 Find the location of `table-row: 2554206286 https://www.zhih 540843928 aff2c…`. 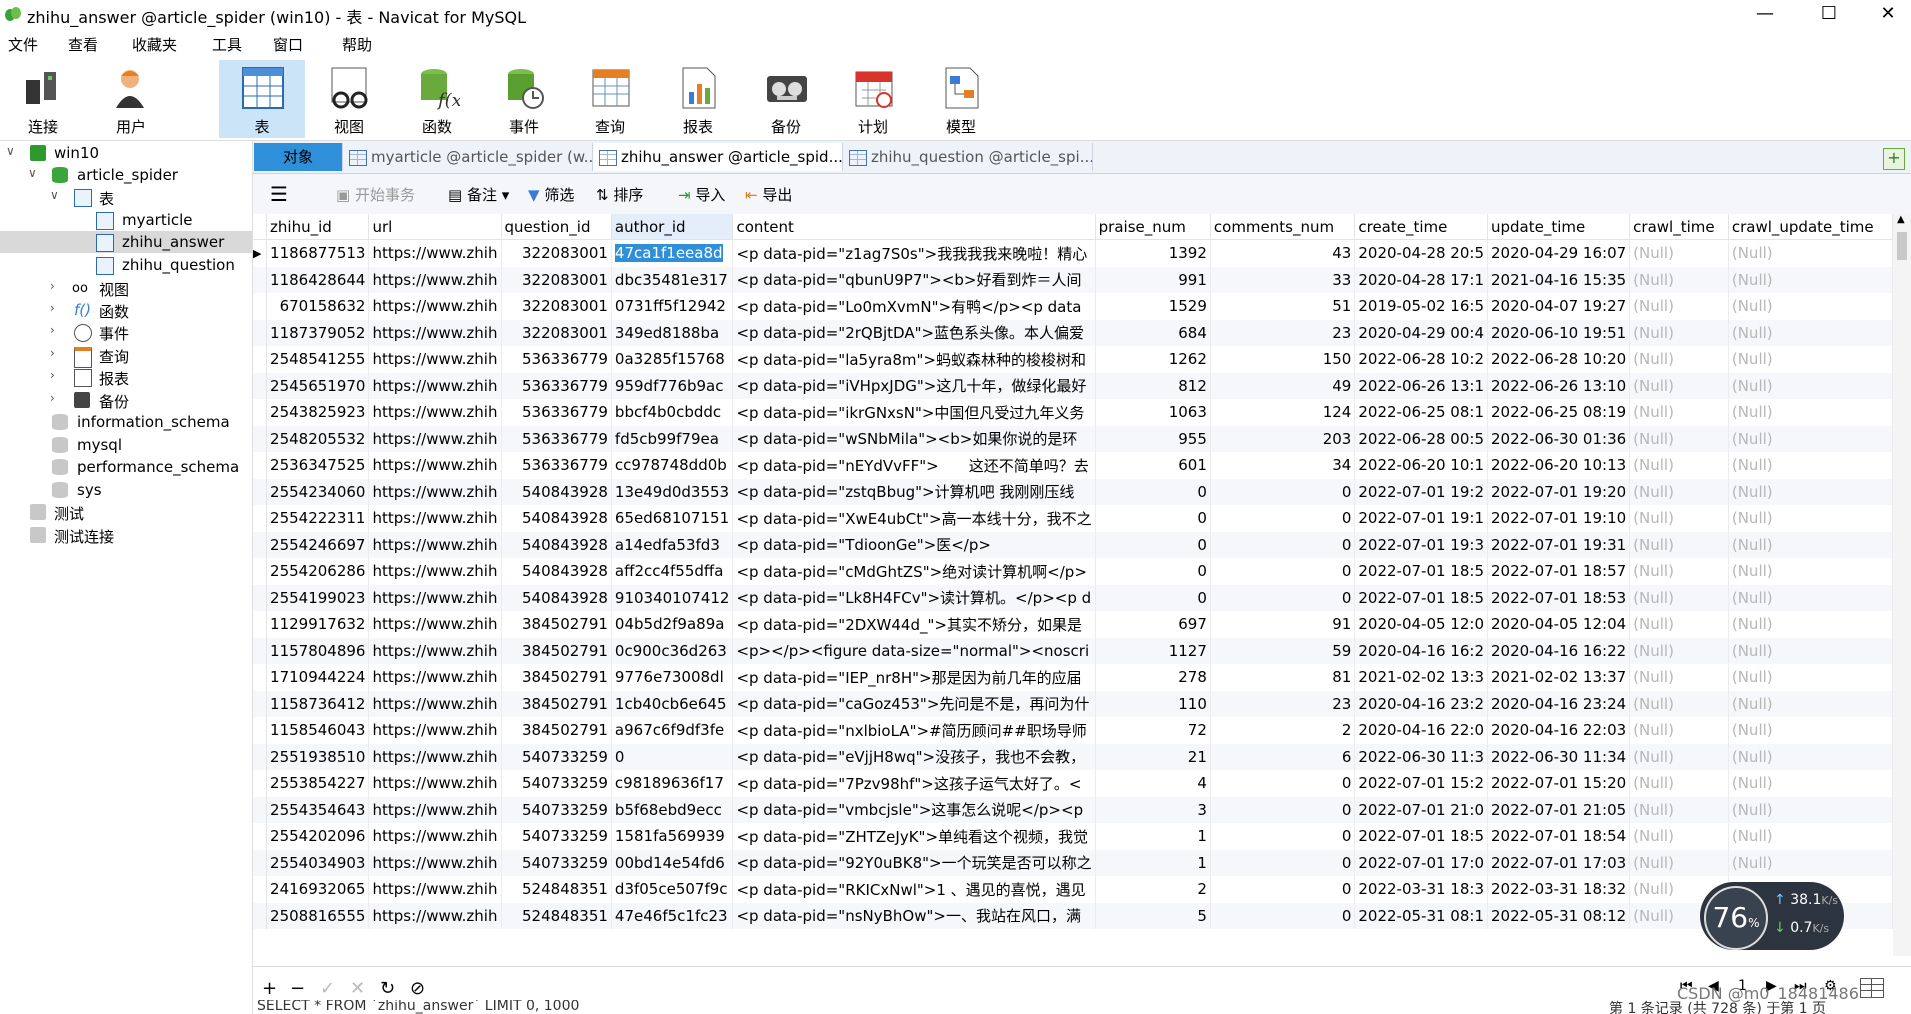

table-row: 2554206286 https://www.zhih 540843928 aff2c… is located at coordinates (1073, 571).